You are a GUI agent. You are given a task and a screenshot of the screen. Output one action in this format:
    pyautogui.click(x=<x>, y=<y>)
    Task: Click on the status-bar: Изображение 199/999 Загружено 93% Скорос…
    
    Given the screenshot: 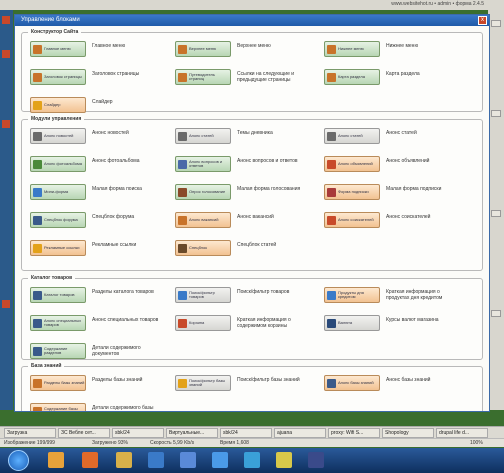 What is the action you would take?
    pyautogui.click(x=252, y=442)
    